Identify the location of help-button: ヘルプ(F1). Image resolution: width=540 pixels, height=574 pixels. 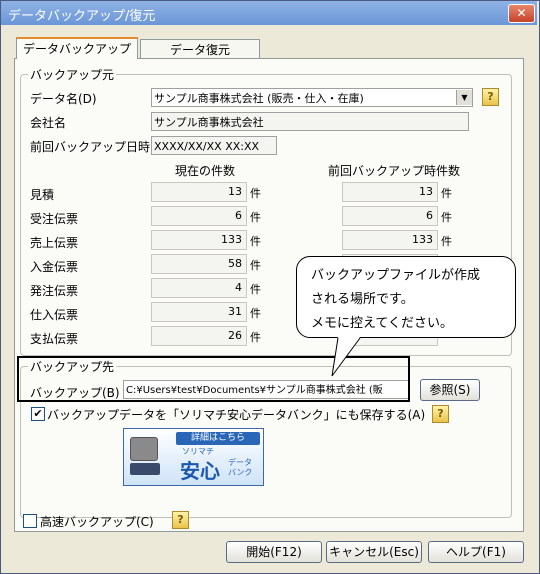
(476, 552).